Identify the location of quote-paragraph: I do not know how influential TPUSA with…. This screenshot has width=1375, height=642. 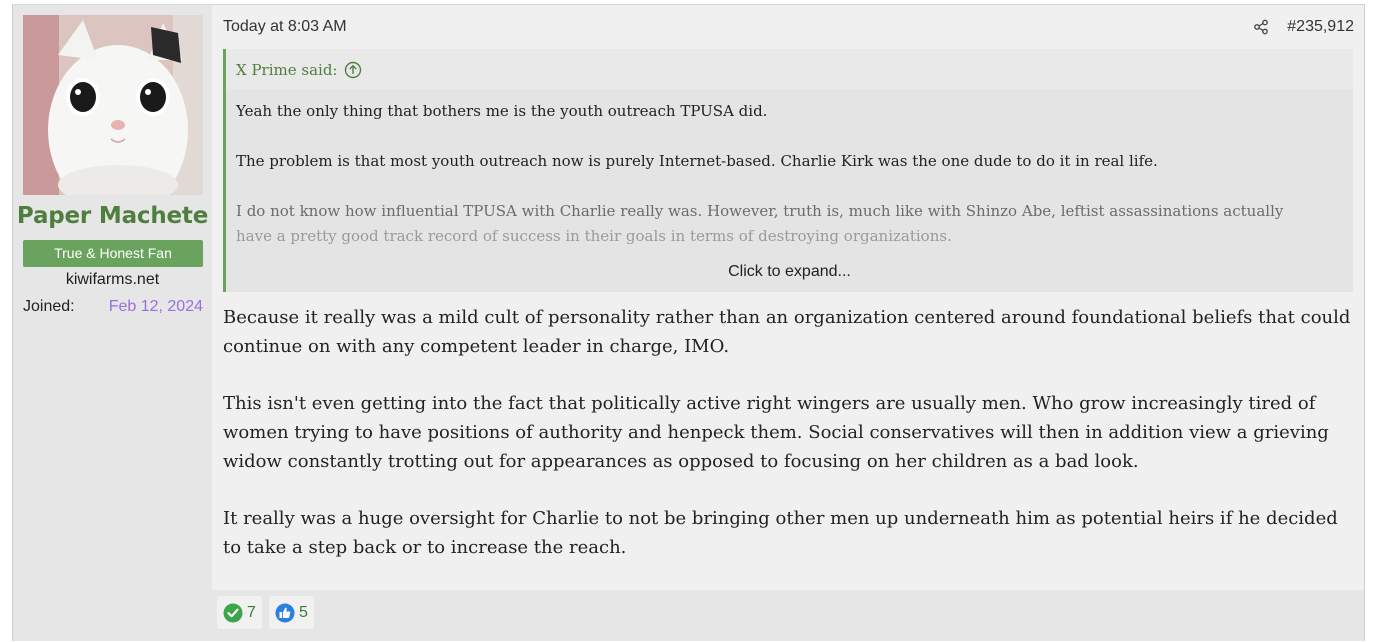
(760, 211).